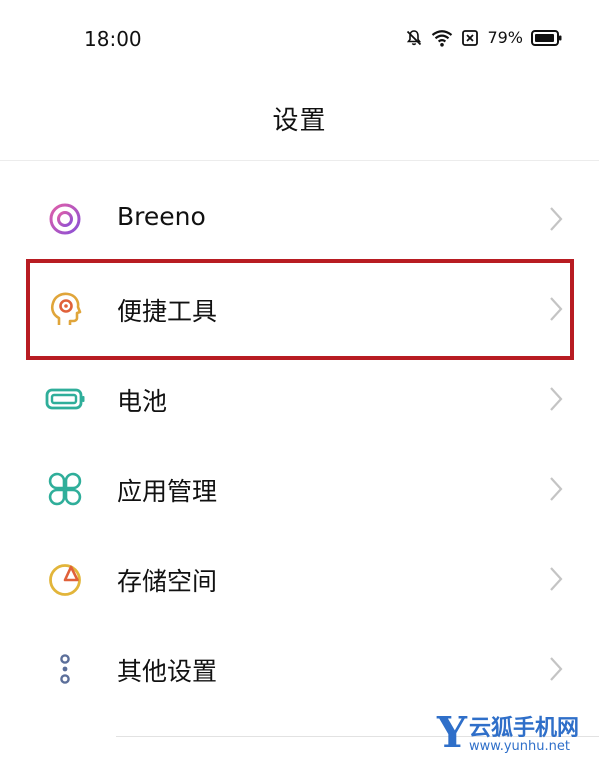 This screenshot has height=773, width=599. What do you see at coordinates (161, 216) in the screenshot?
I see `settings-item-label: Breeno` at bounding box center [161, 216].